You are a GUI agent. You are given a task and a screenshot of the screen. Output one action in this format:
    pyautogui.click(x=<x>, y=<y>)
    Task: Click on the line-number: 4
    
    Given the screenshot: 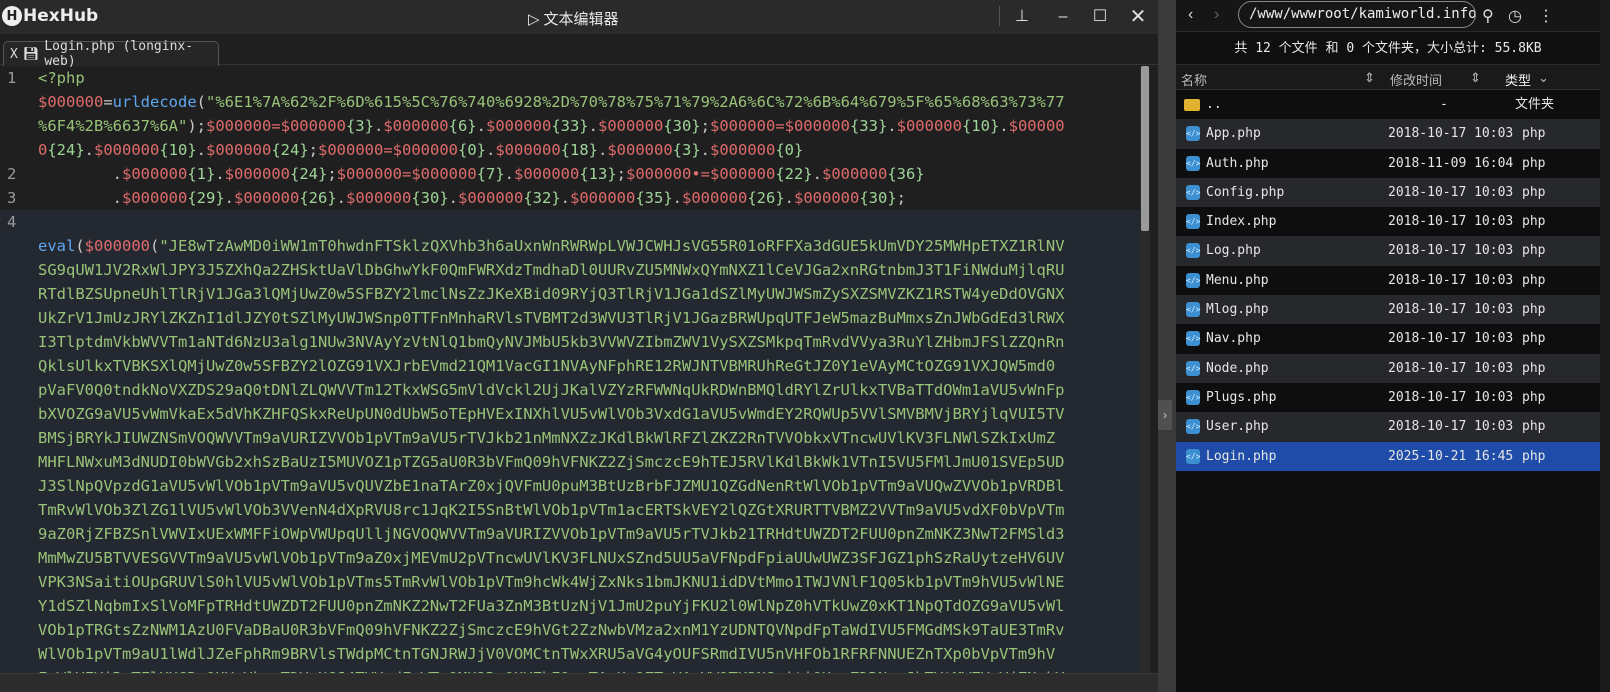 What is the action you would take?
    pyautogui.click(x=12, y=222)
    